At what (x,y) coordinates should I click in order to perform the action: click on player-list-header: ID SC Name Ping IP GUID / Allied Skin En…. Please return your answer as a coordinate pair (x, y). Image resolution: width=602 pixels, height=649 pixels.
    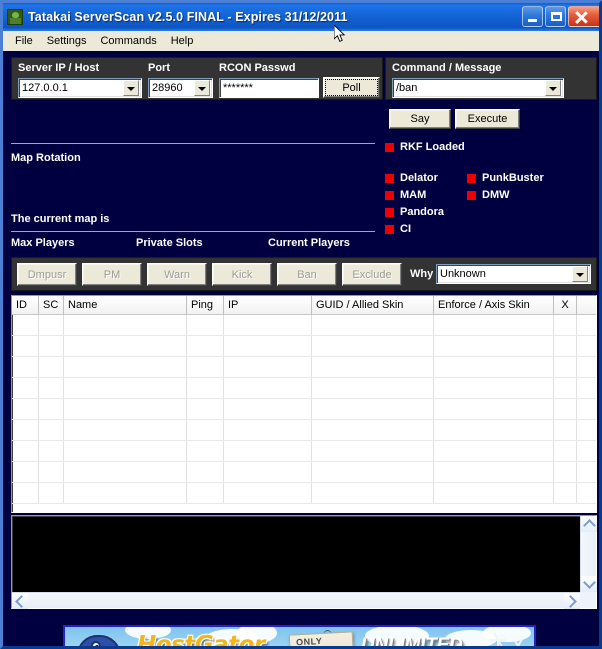
    Looking at the image, I should click on (304, 305).